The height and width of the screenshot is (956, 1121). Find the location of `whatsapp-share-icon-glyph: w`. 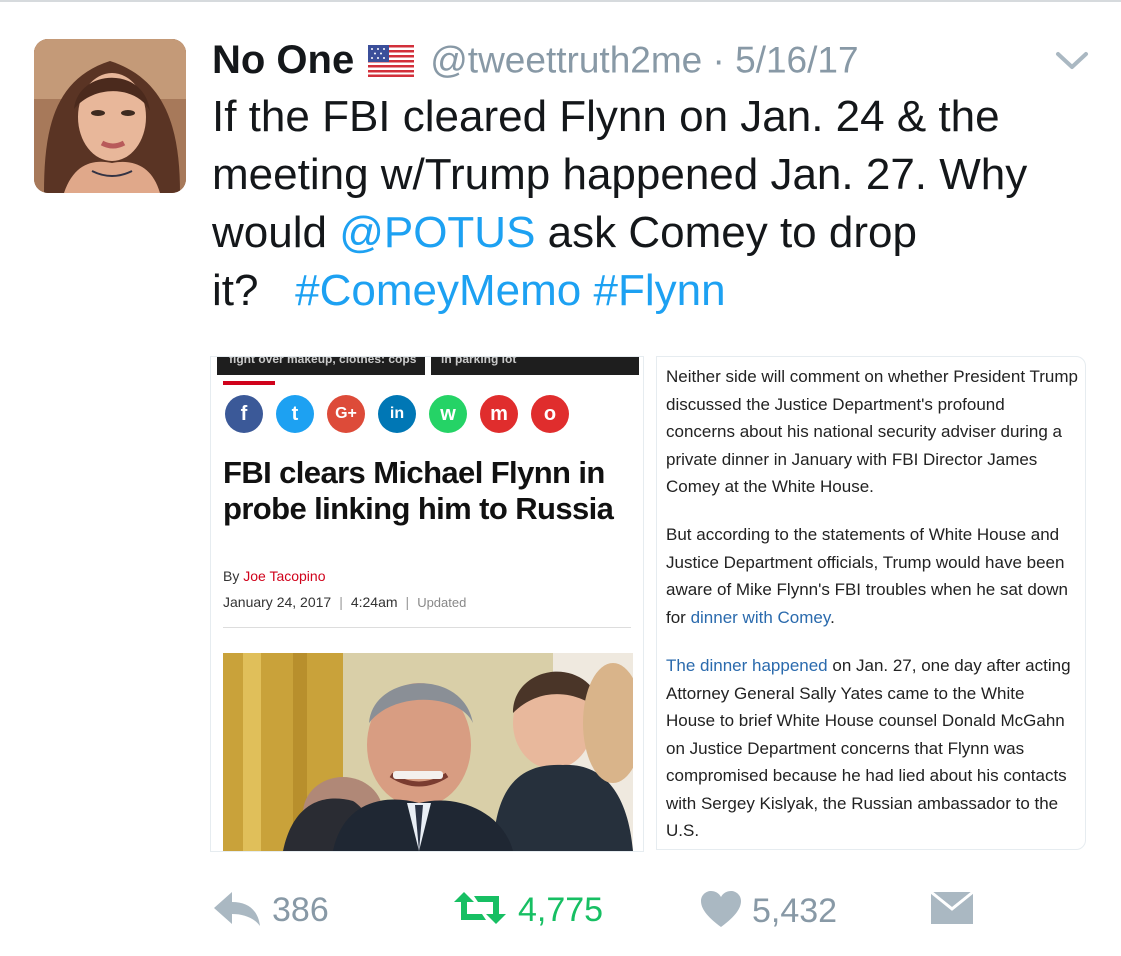

whatsapp-share-icon-glyph: w is located at coordinates (448, 414).